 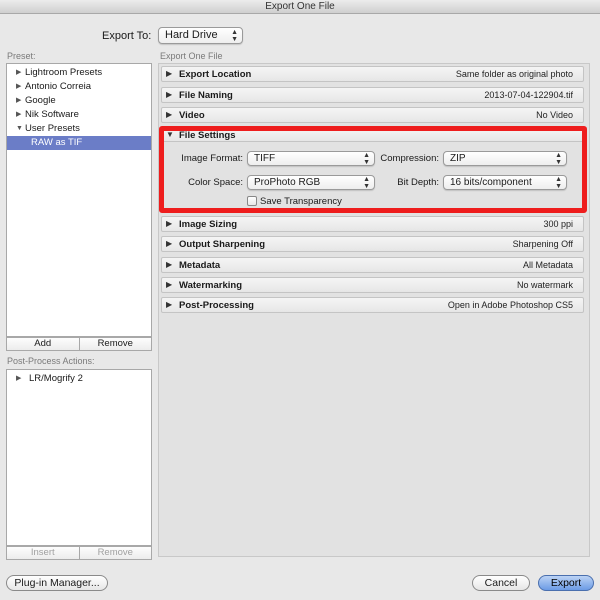 What do you see at coordinates (514, 74) in the screenshot?
I see `section-summary: Same folder as original photo` at bounding box center [514, 74].